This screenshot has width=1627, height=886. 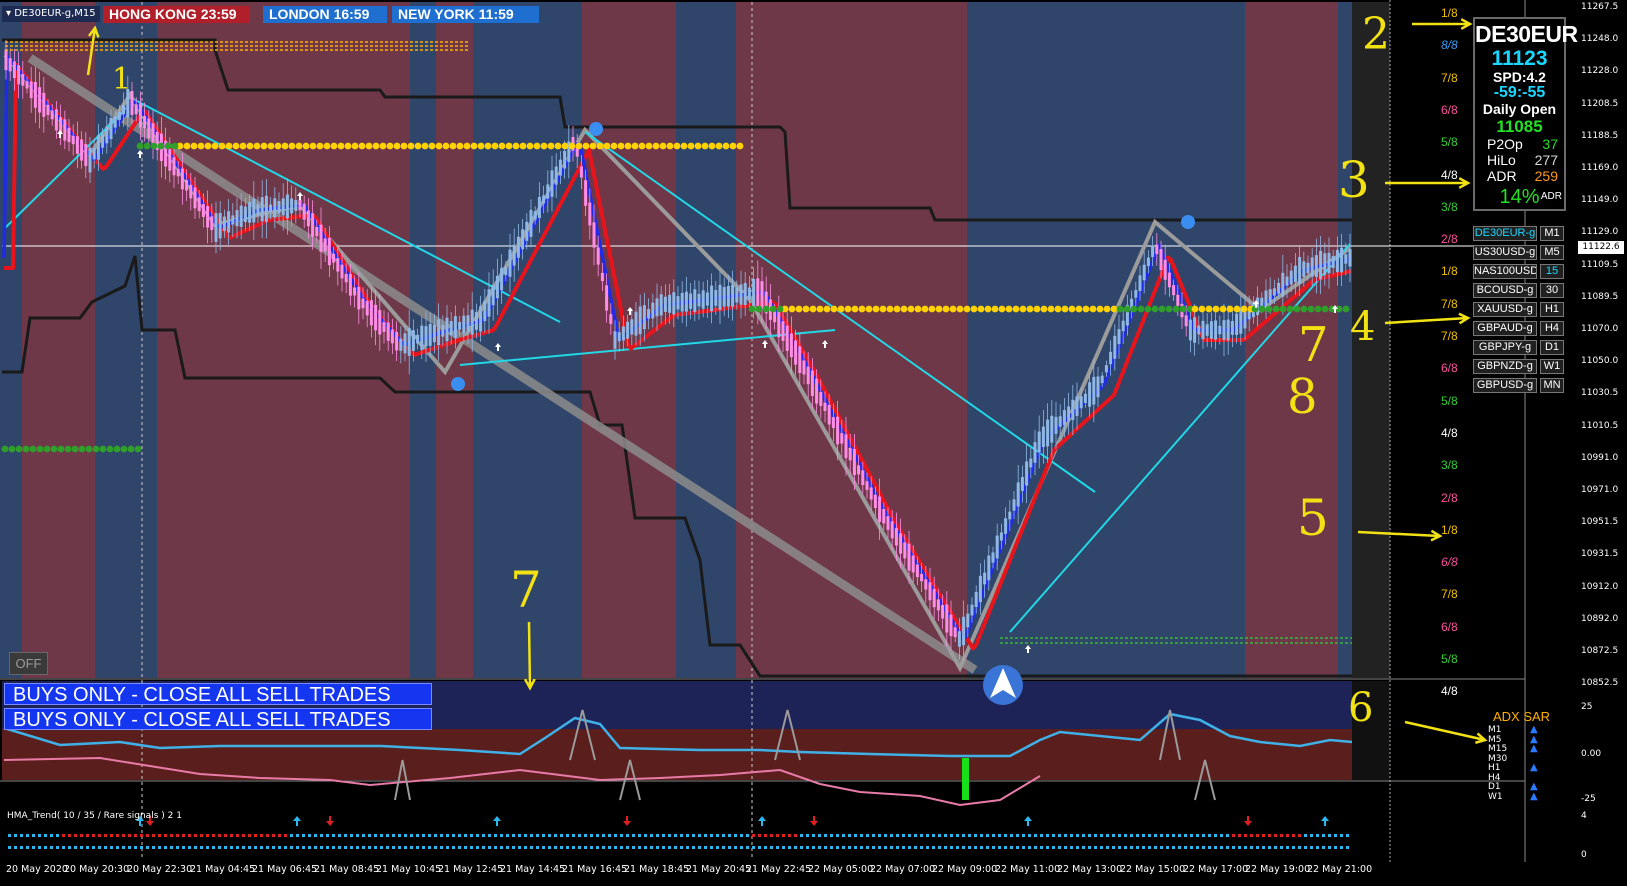 I want to click on symbol-button-gbpjpy: GBPJPY-g, so click(x=1505, y=347).